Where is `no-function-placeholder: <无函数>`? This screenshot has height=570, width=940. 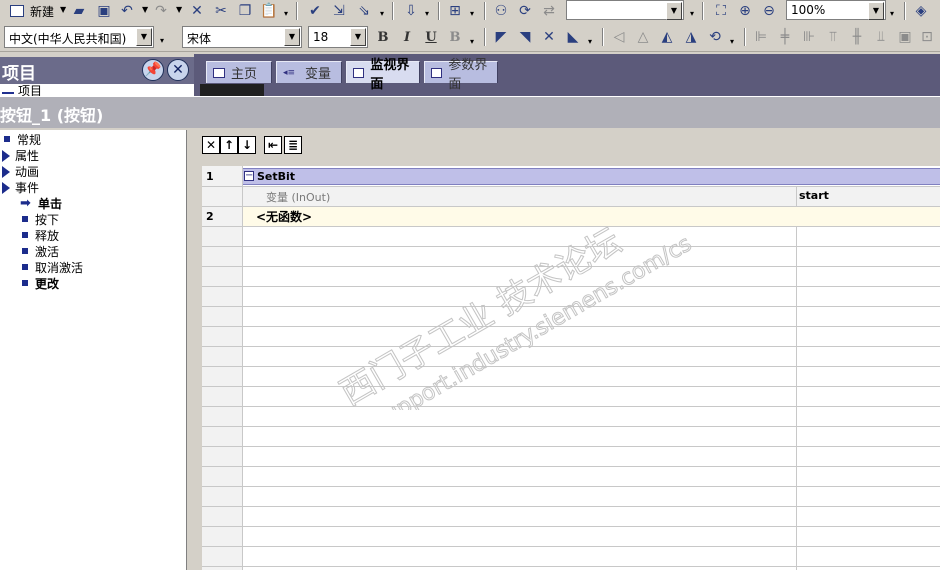 no-function-placeholder: <无函数> is located at coordinates (284, 216).